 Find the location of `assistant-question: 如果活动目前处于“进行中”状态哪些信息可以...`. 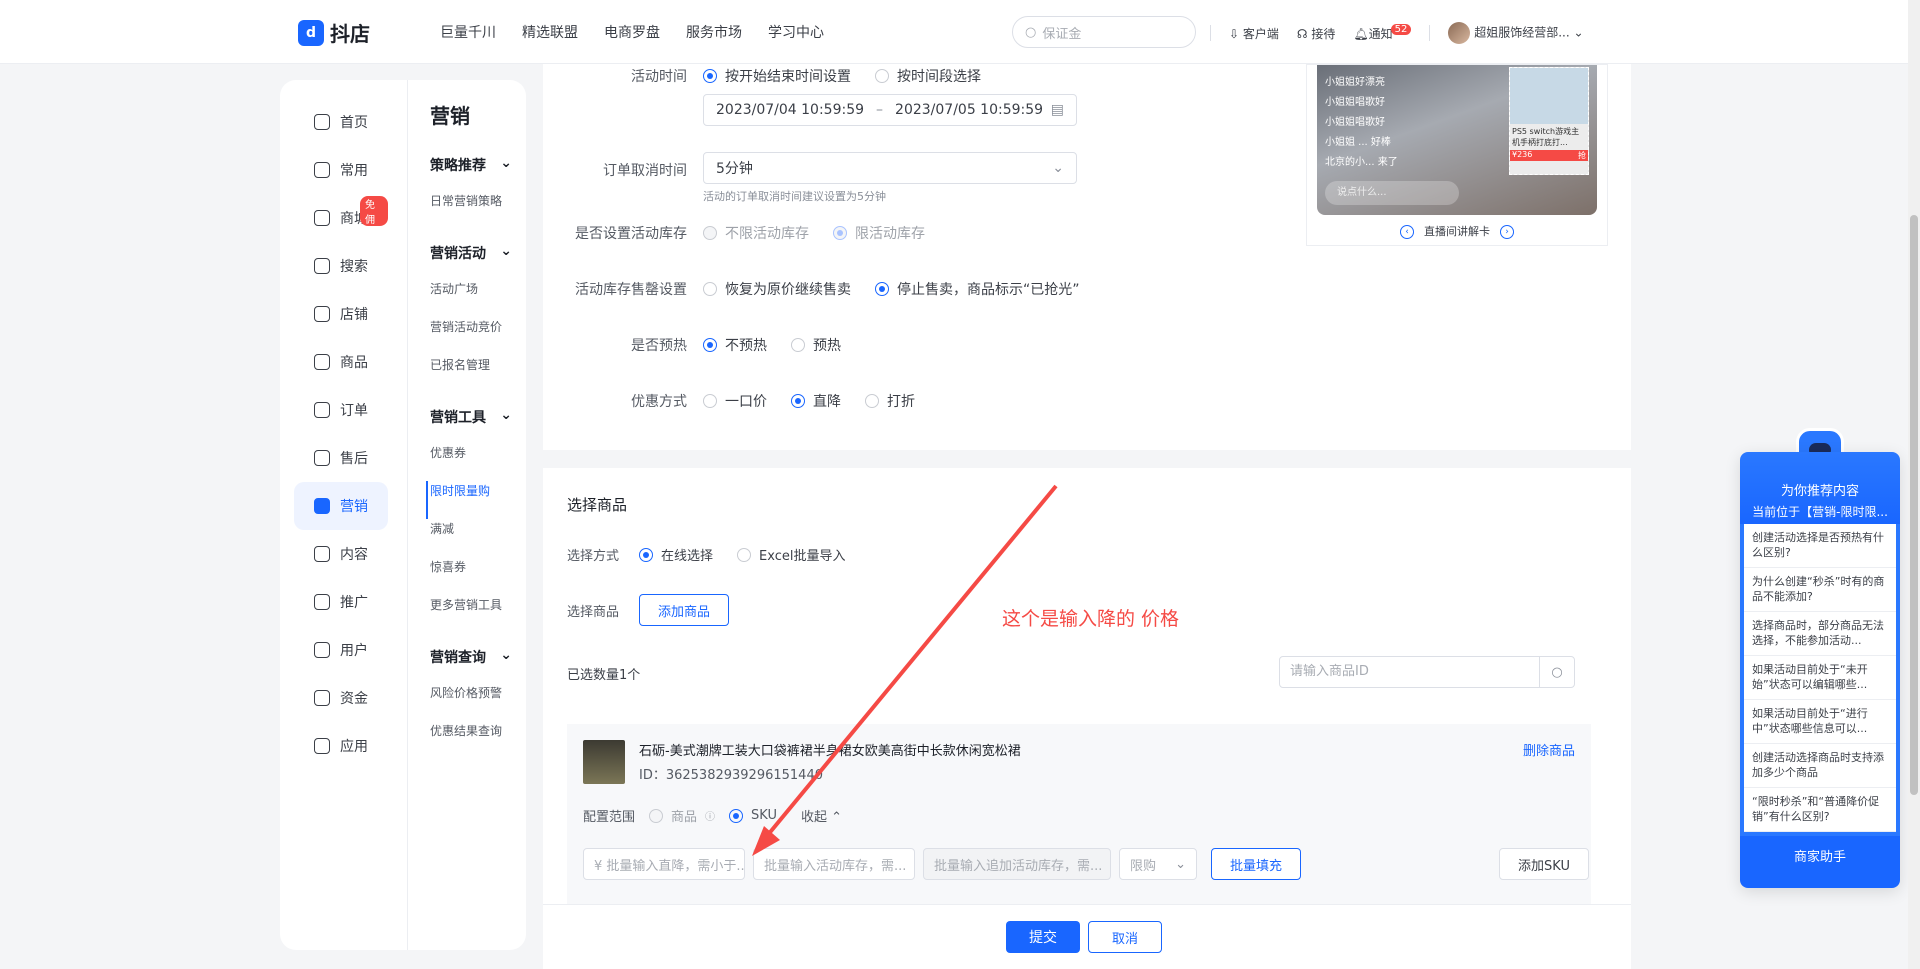

assistant-question: 如果活动目前处于“进行中”状态哪些信息可以... is located at coordinates (1820, 722).